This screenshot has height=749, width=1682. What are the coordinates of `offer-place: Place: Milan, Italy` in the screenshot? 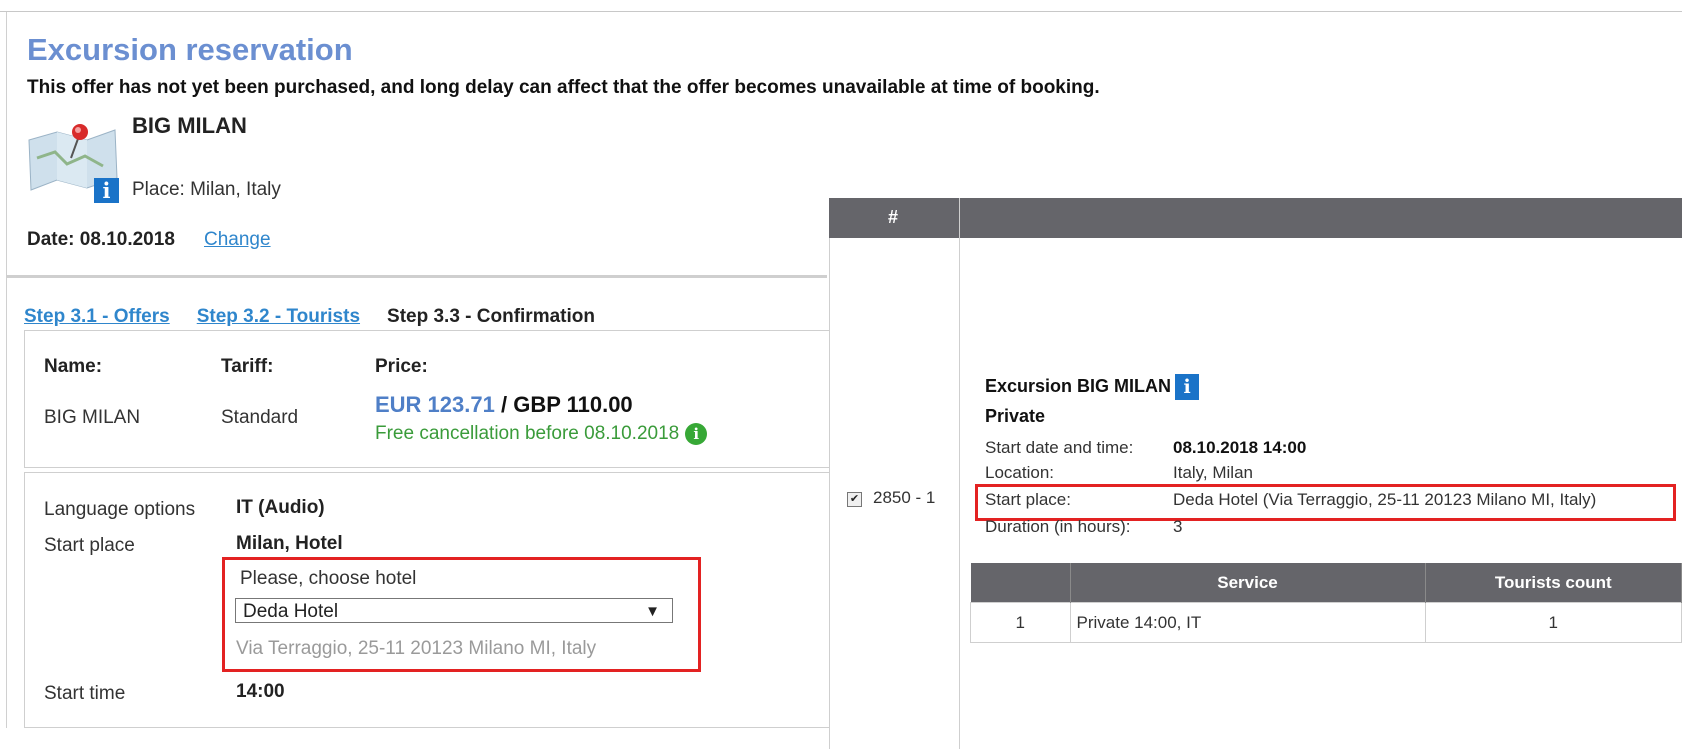 It's located at (206, 189).